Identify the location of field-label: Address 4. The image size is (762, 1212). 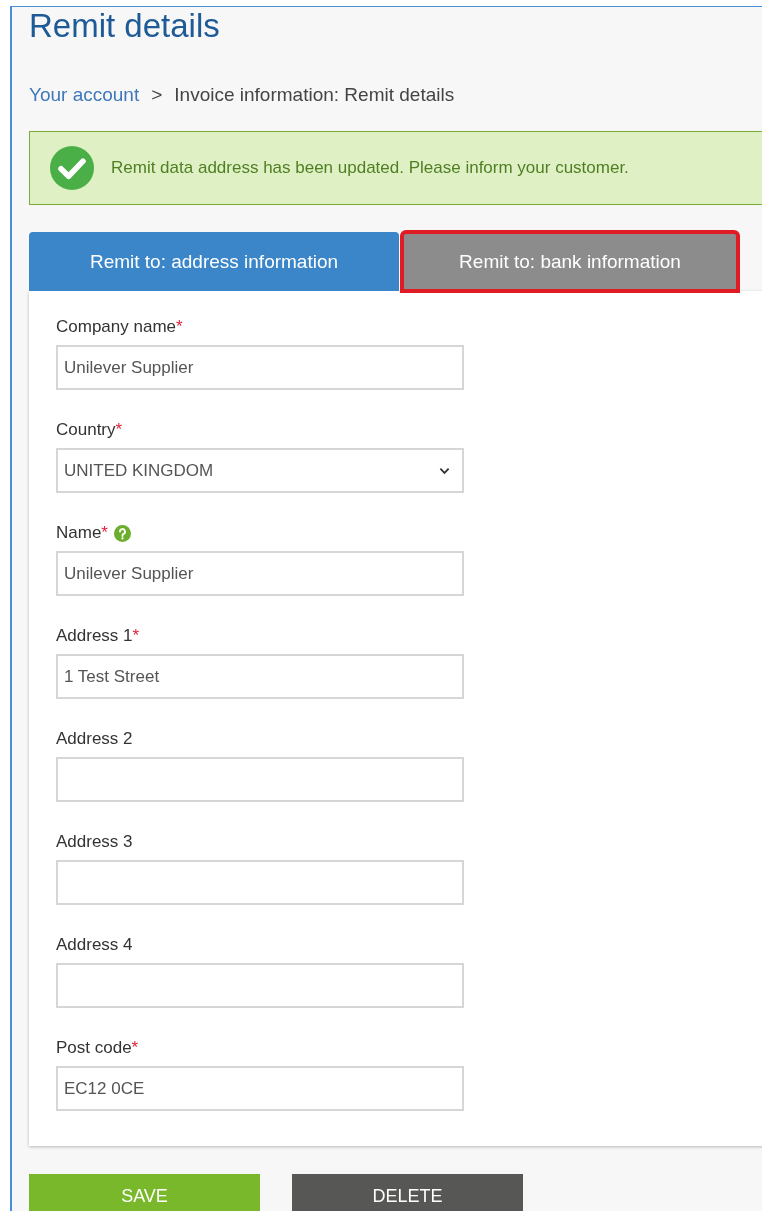
(94, 945).